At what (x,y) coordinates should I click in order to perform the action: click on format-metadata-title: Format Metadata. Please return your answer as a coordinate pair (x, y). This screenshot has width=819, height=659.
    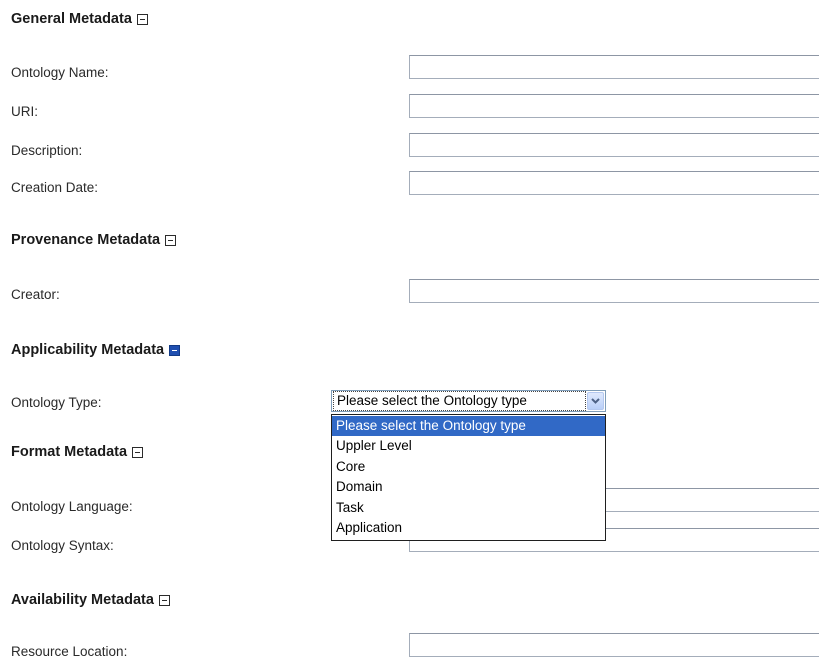
    Looking at the image, I should click on (69, 452).